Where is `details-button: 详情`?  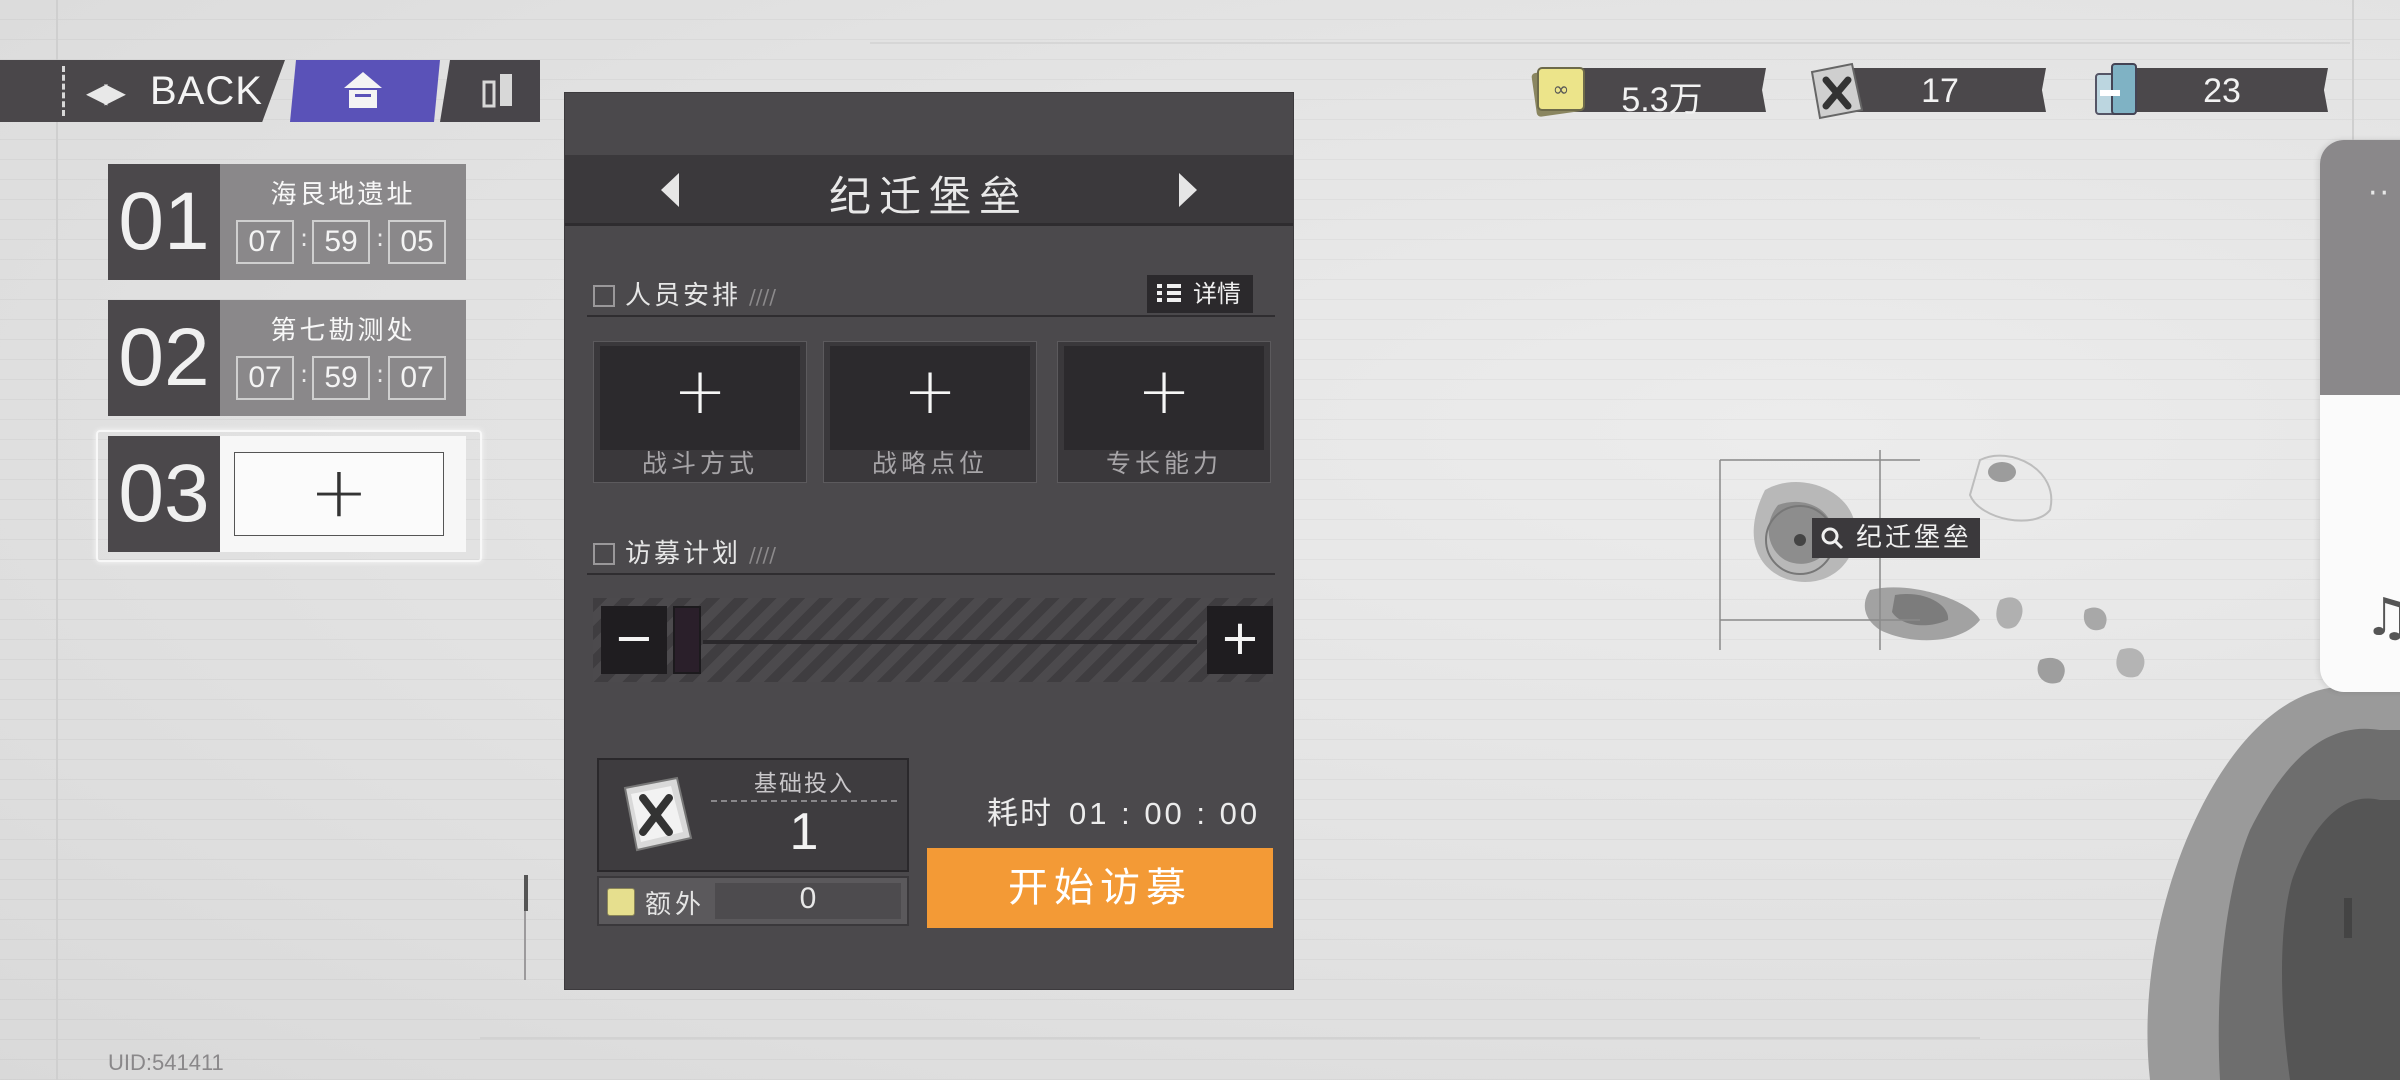
details-button: 详情 is located at coordinates (1200, 294).